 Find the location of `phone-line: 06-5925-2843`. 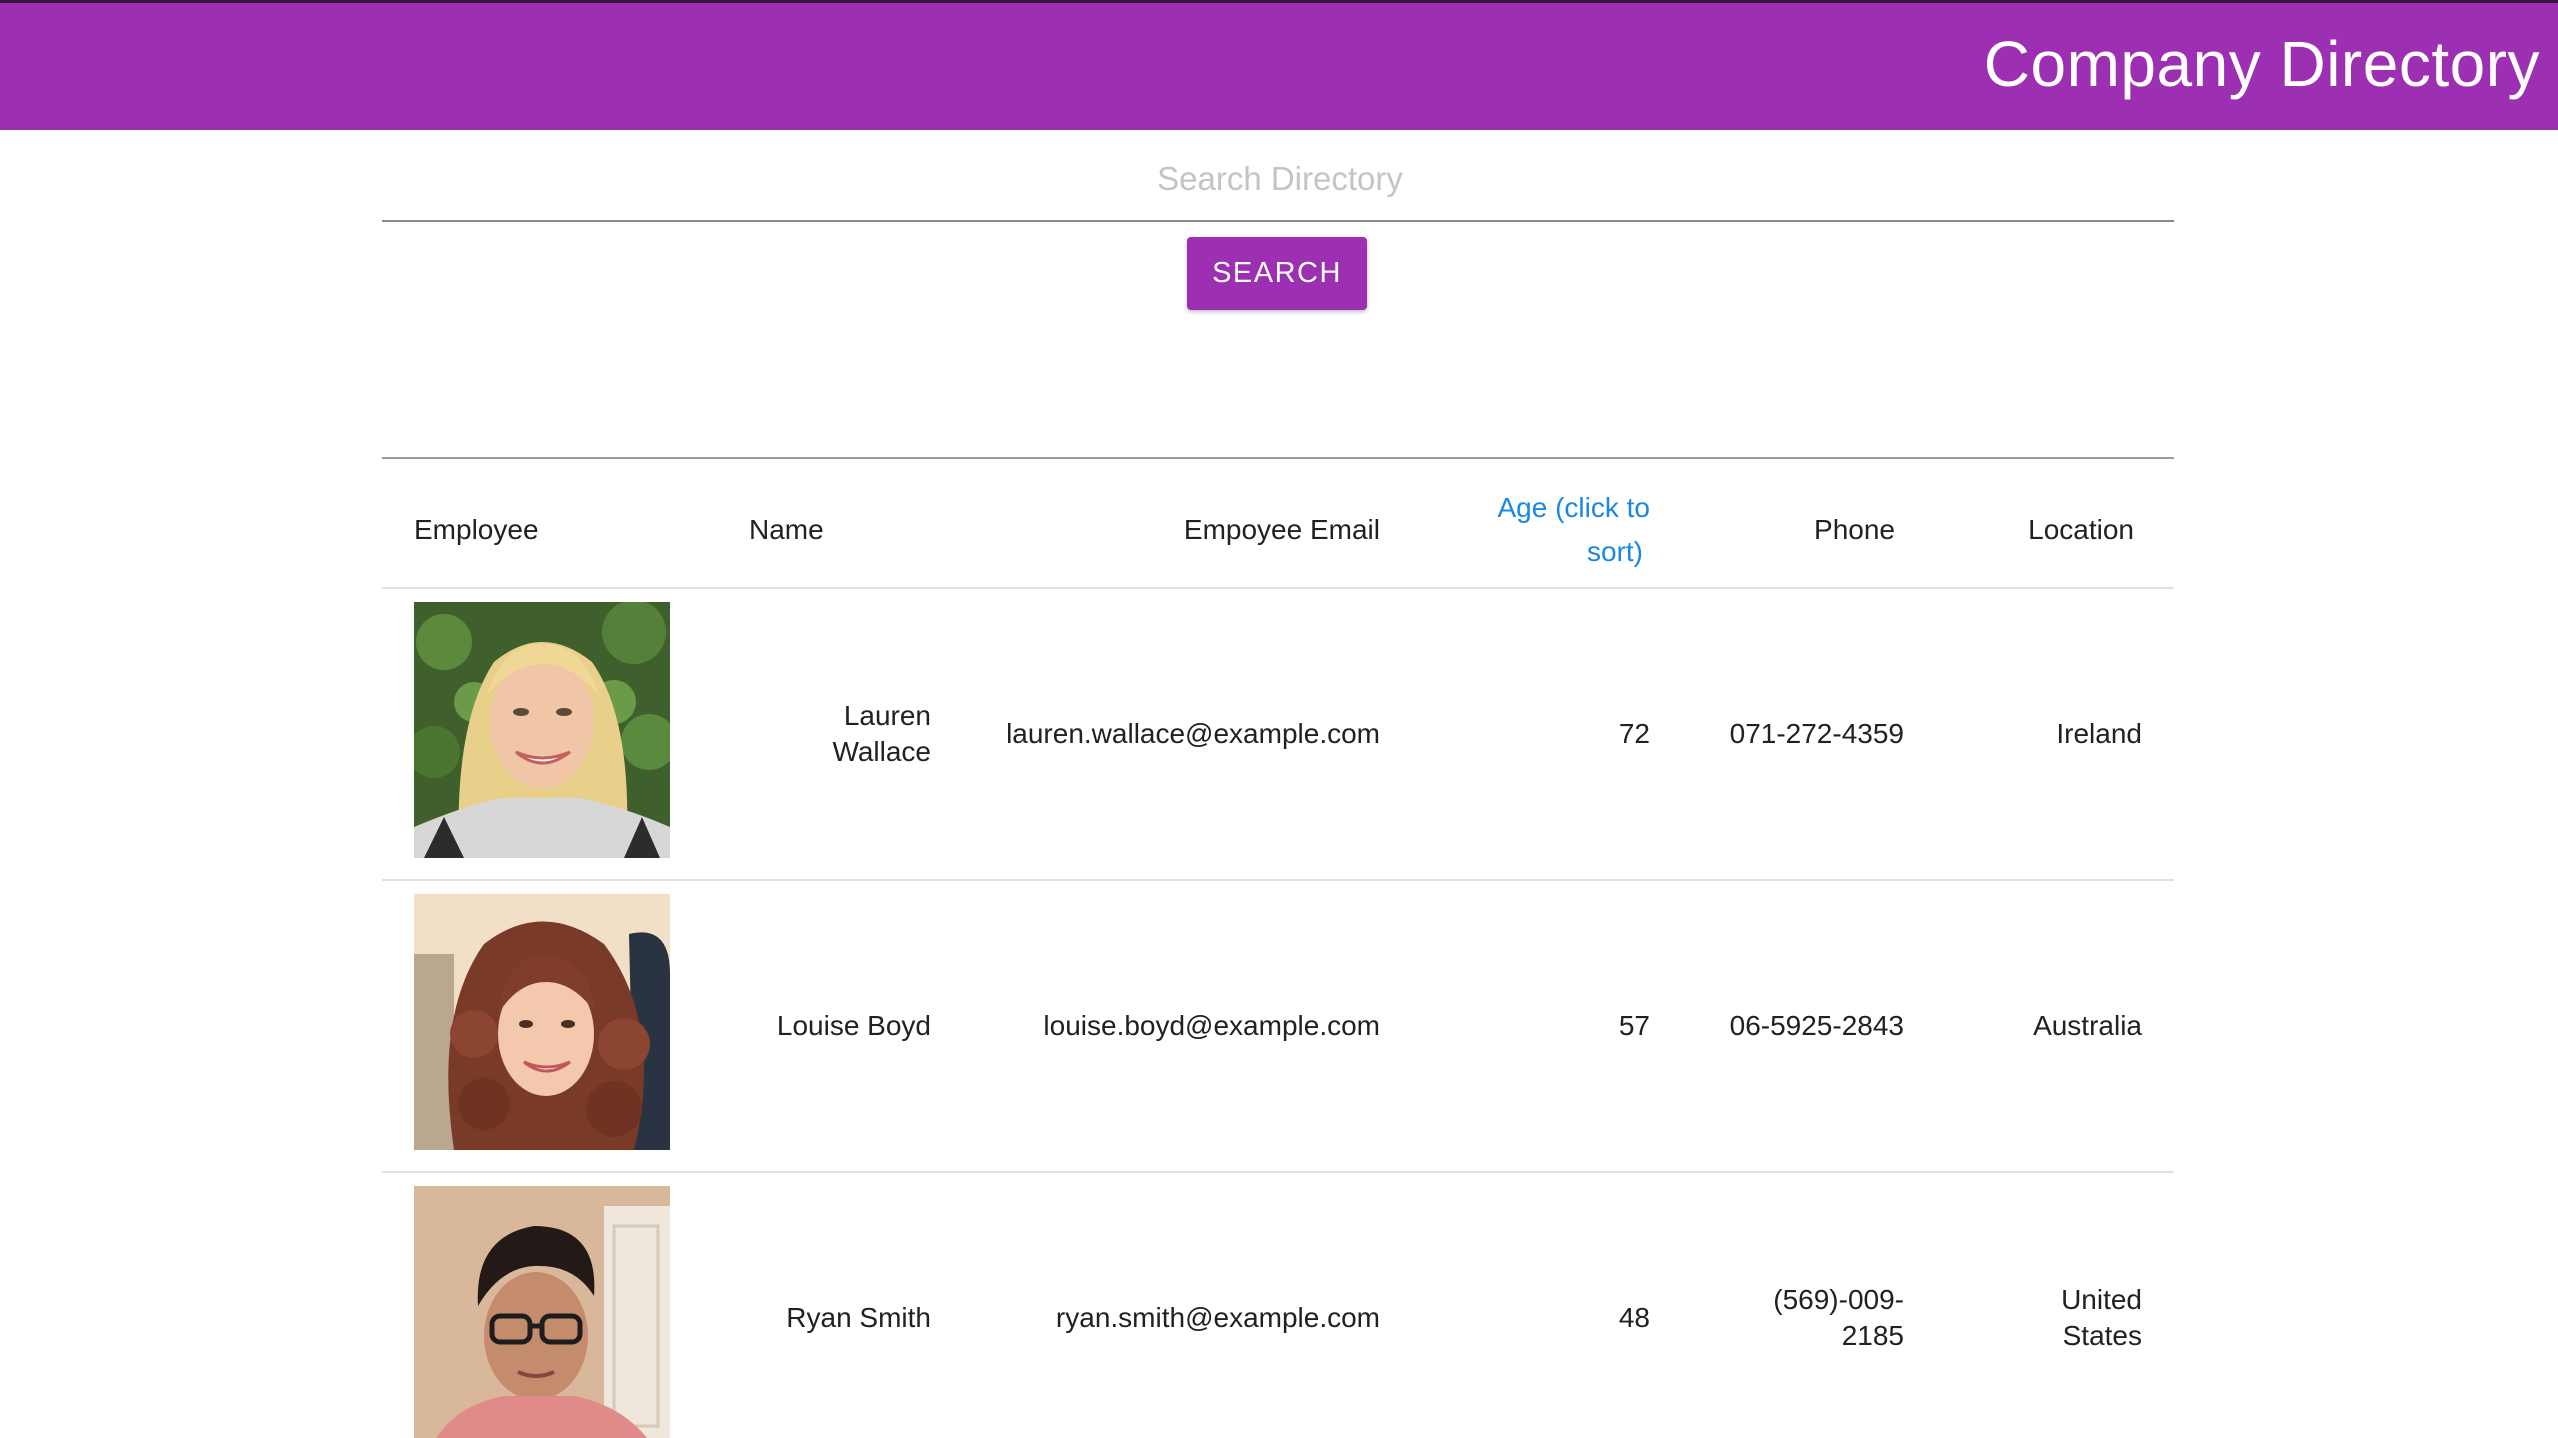

phone-line: 06-5925-2843 is located at coordinates (1816, 1025).